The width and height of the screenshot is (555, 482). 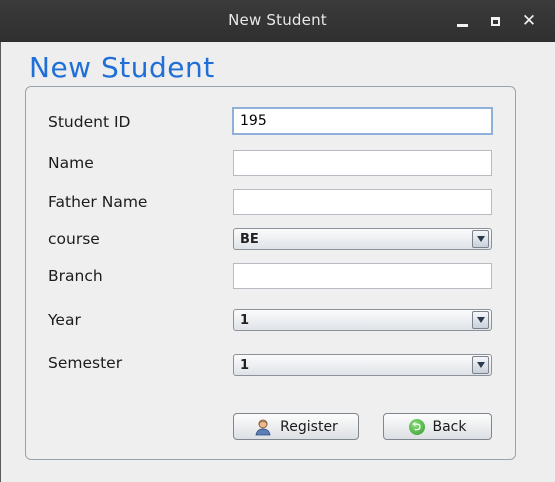 What do you see at coordinates (462, 21) in the screenshot?
I see `minimize-button` at bounding box center [462, 21].